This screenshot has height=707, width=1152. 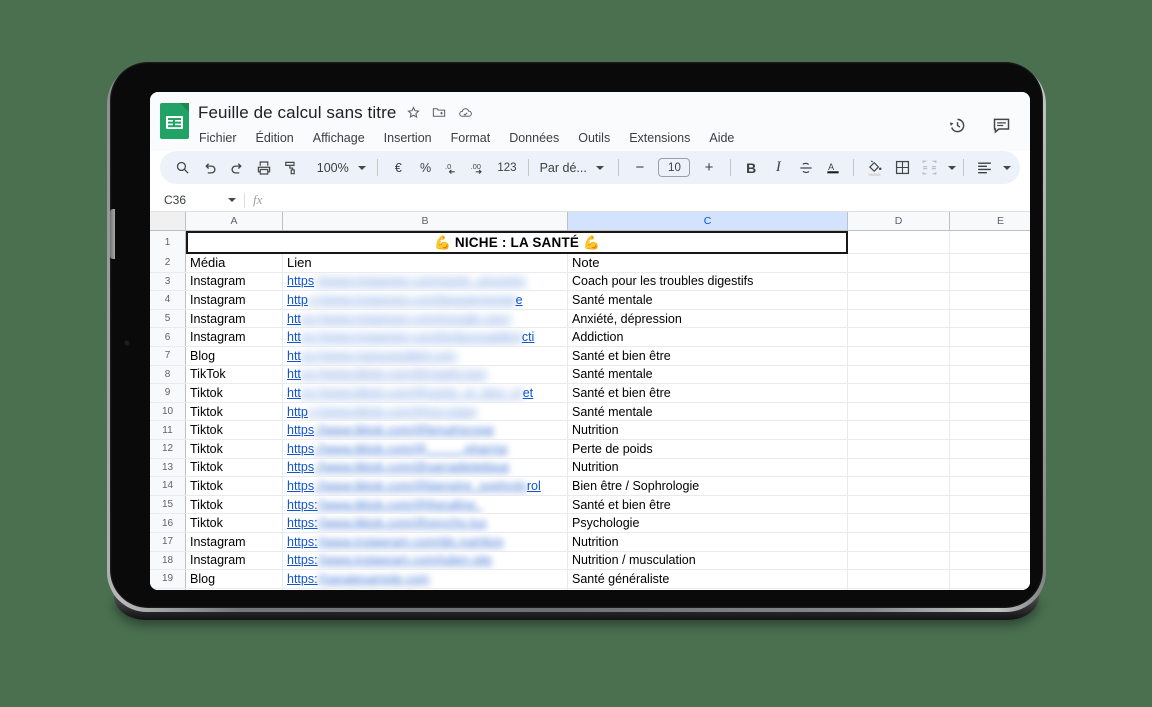 What do you see at coordinates (899, 523) in the screenshot?
I see `cell-d16` at bounding box center [899, 523].